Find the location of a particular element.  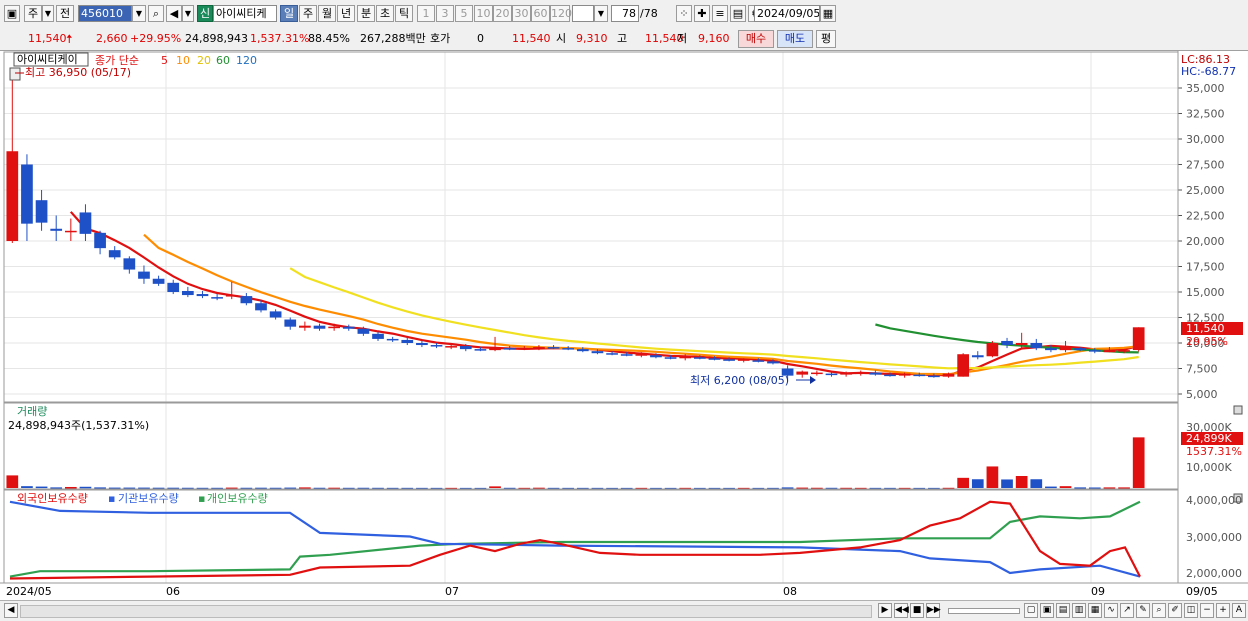

scale-icon: ◫ is located at coordinates (1191, 610).